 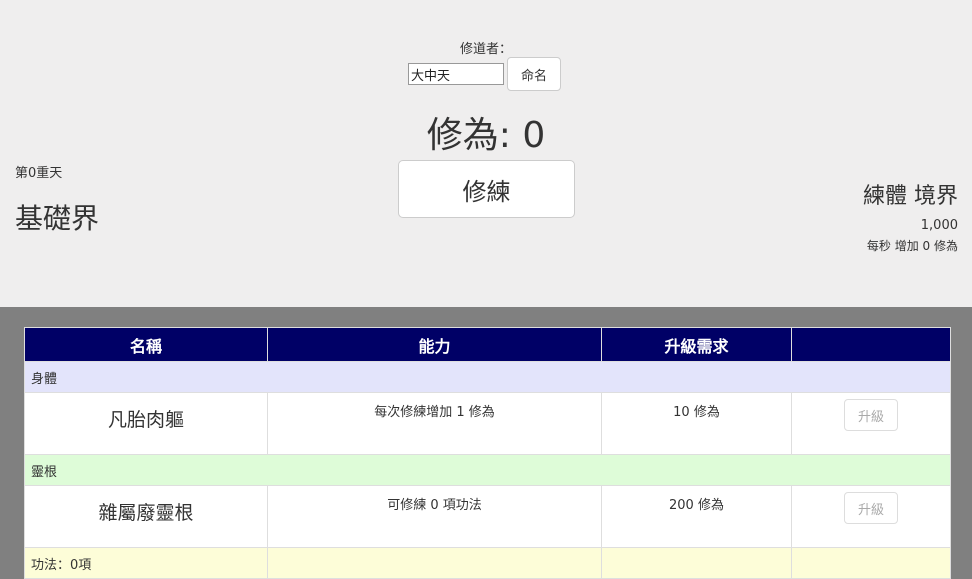 I want to click on item-ability: 可修練 0 項功法, so click(x=434, y=516).